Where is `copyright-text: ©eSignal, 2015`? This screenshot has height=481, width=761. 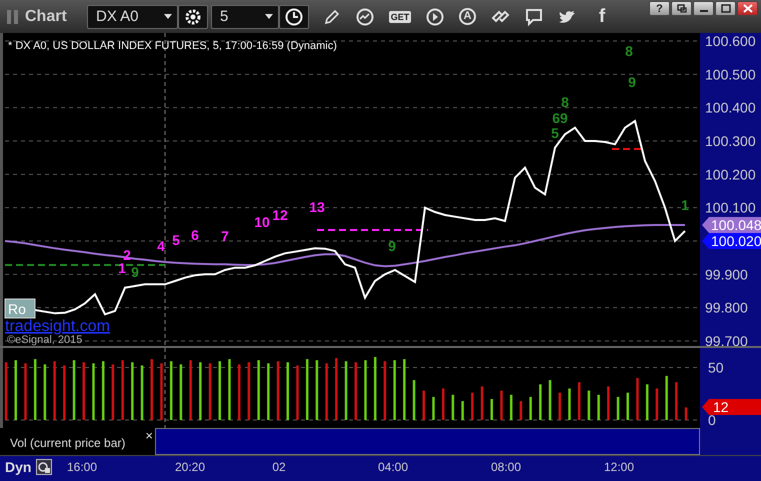
copyright-text: ©eSignal, 2015 is located at coordinates (44, 340).